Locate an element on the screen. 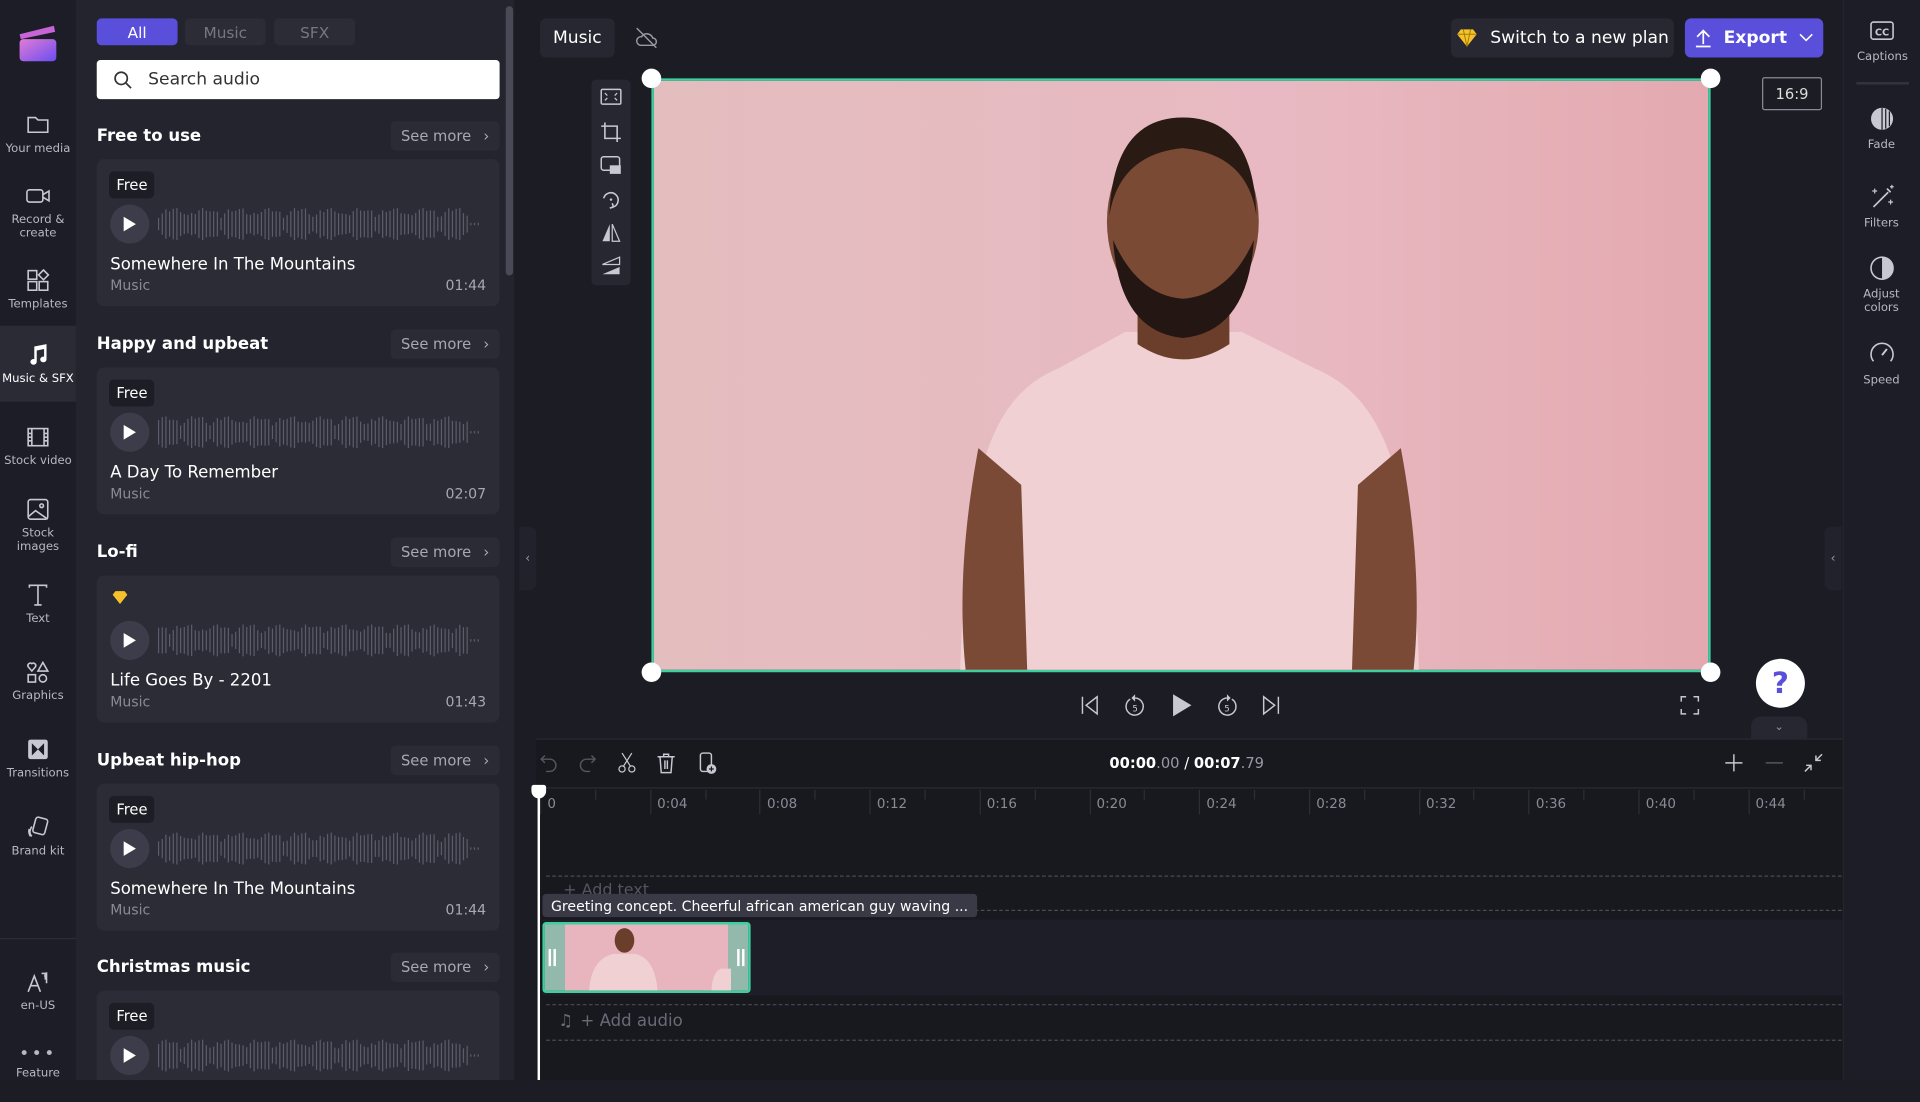 The height and width of the screenshot is (1102, 1920). resize-handle-top-right is located at coordinates (1710, 78).